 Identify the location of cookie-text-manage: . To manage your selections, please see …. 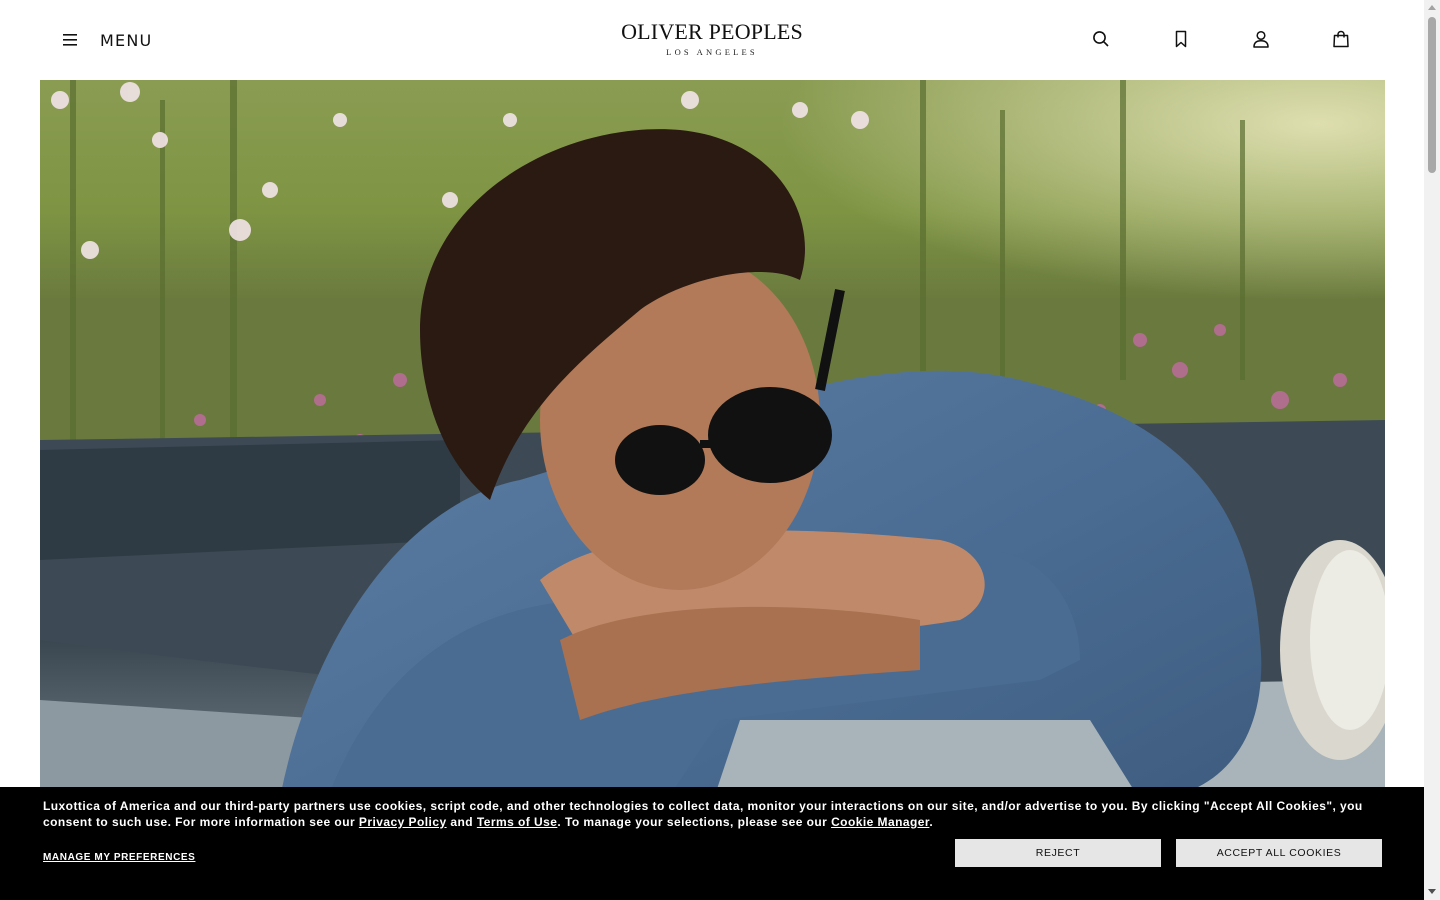
(694, 822).